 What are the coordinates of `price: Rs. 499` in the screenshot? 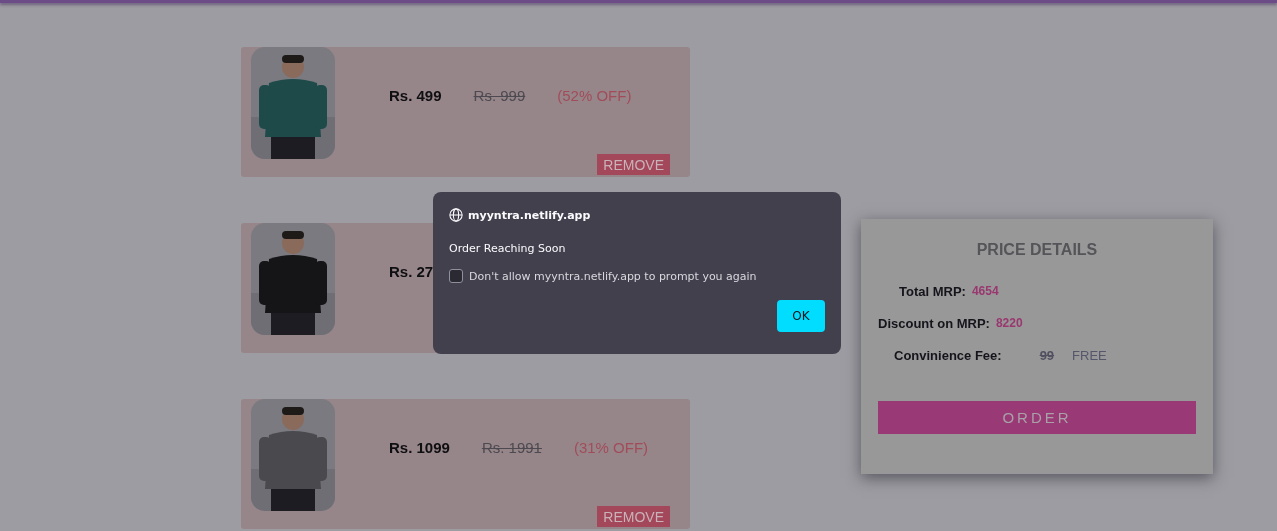 It's located at (415, 95).